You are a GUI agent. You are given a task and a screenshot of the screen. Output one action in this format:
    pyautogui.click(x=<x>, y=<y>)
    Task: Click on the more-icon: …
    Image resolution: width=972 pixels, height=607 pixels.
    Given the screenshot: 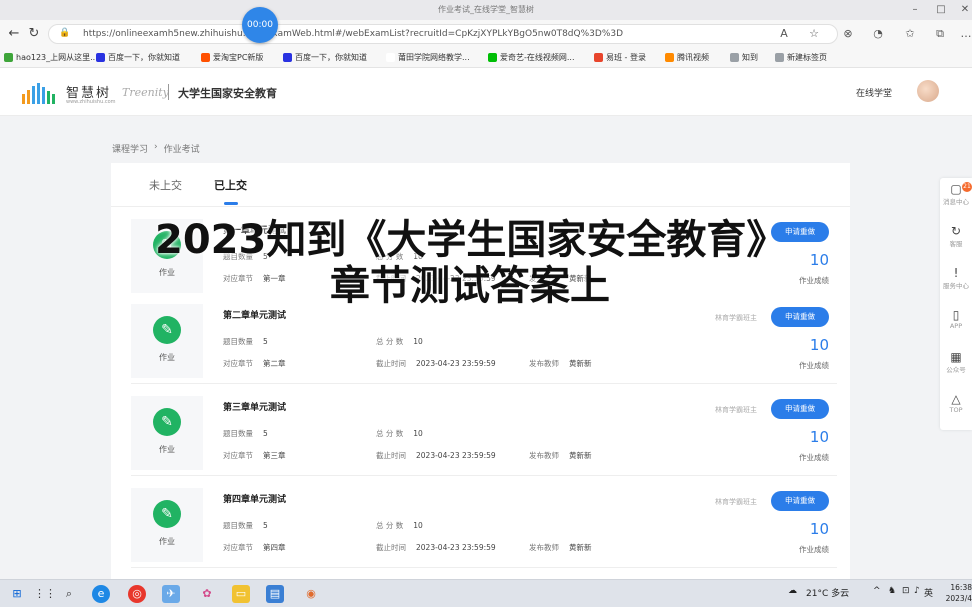 What is the action you would take?
    pyautogui.click(x=965, y=34)
    